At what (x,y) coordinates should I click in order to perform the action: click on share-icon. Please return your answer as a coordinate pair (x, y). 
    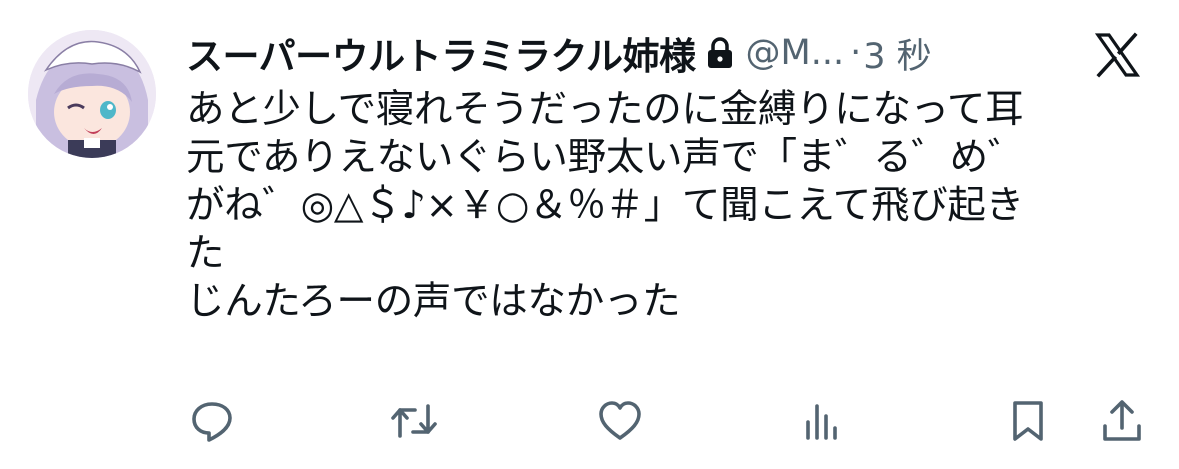
    Looking at the image, I should click on (1122, 420).